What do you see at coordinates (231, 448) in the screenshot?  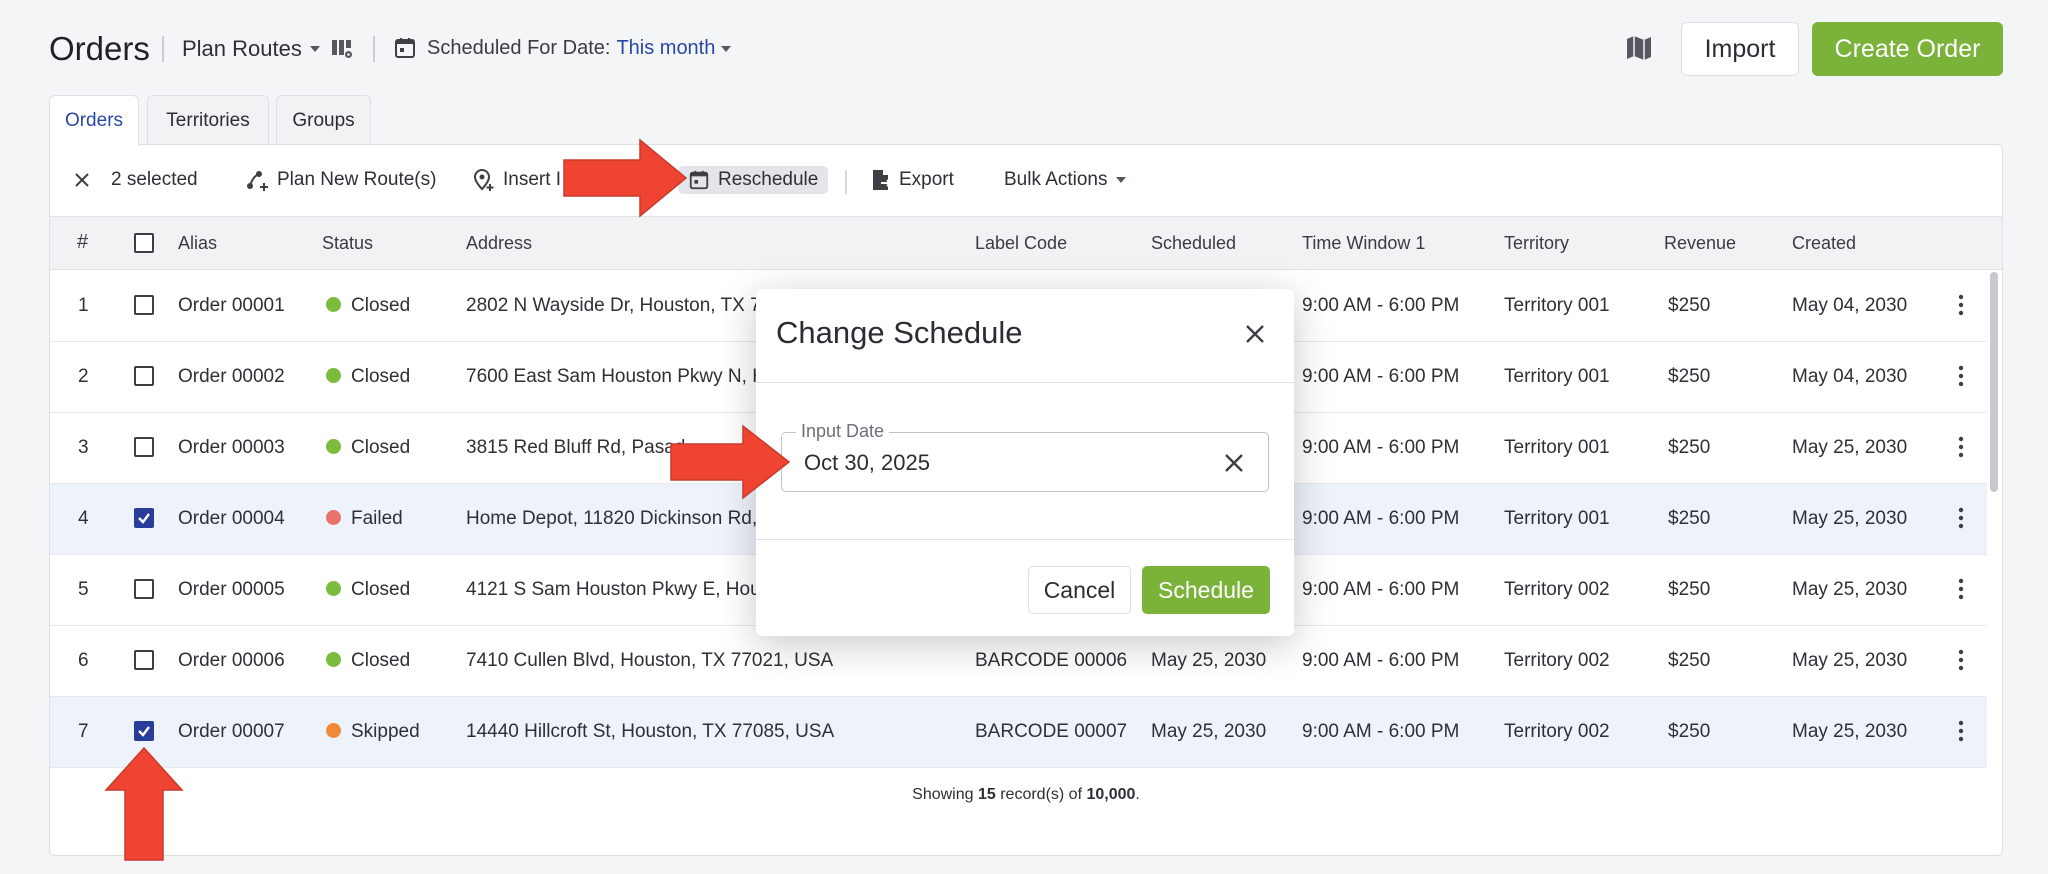 I see `cell-alias: Order 00003` at bounding box center [231, 448].